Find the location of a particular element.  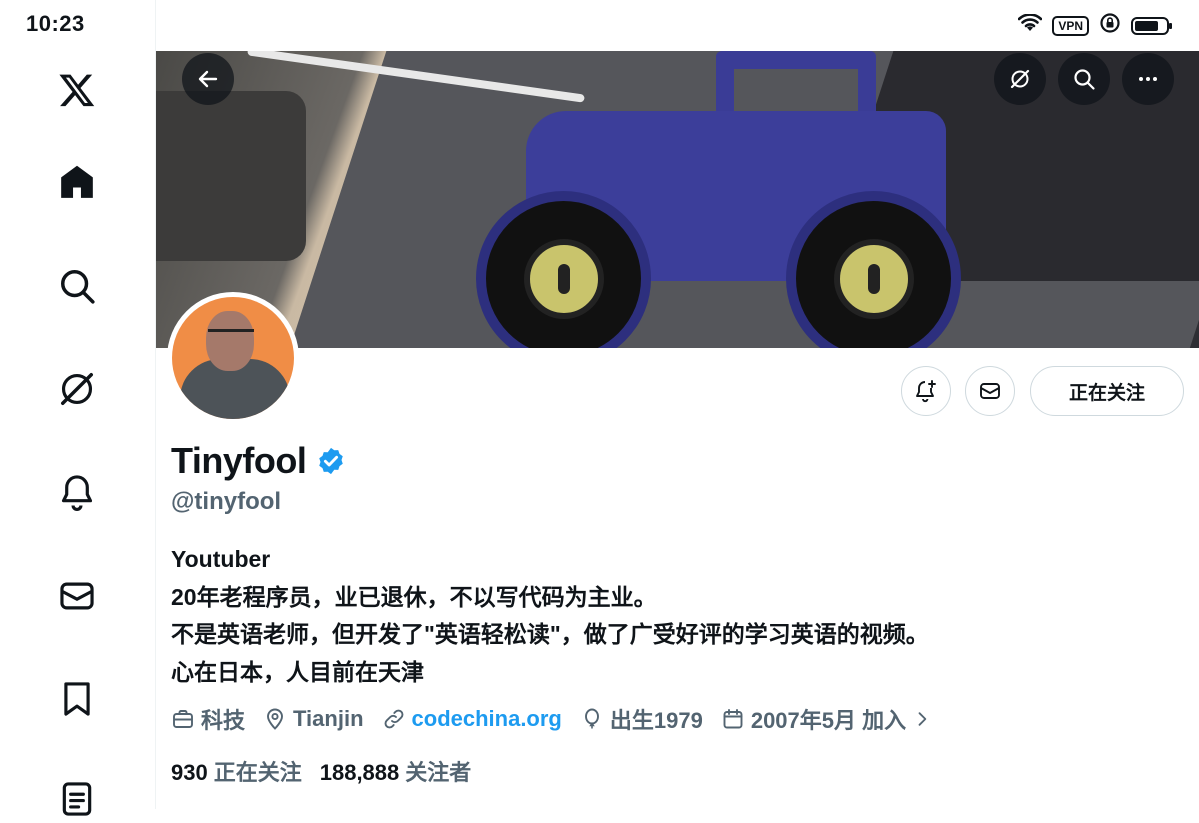

more-button is located at coordinates (1148, 79).